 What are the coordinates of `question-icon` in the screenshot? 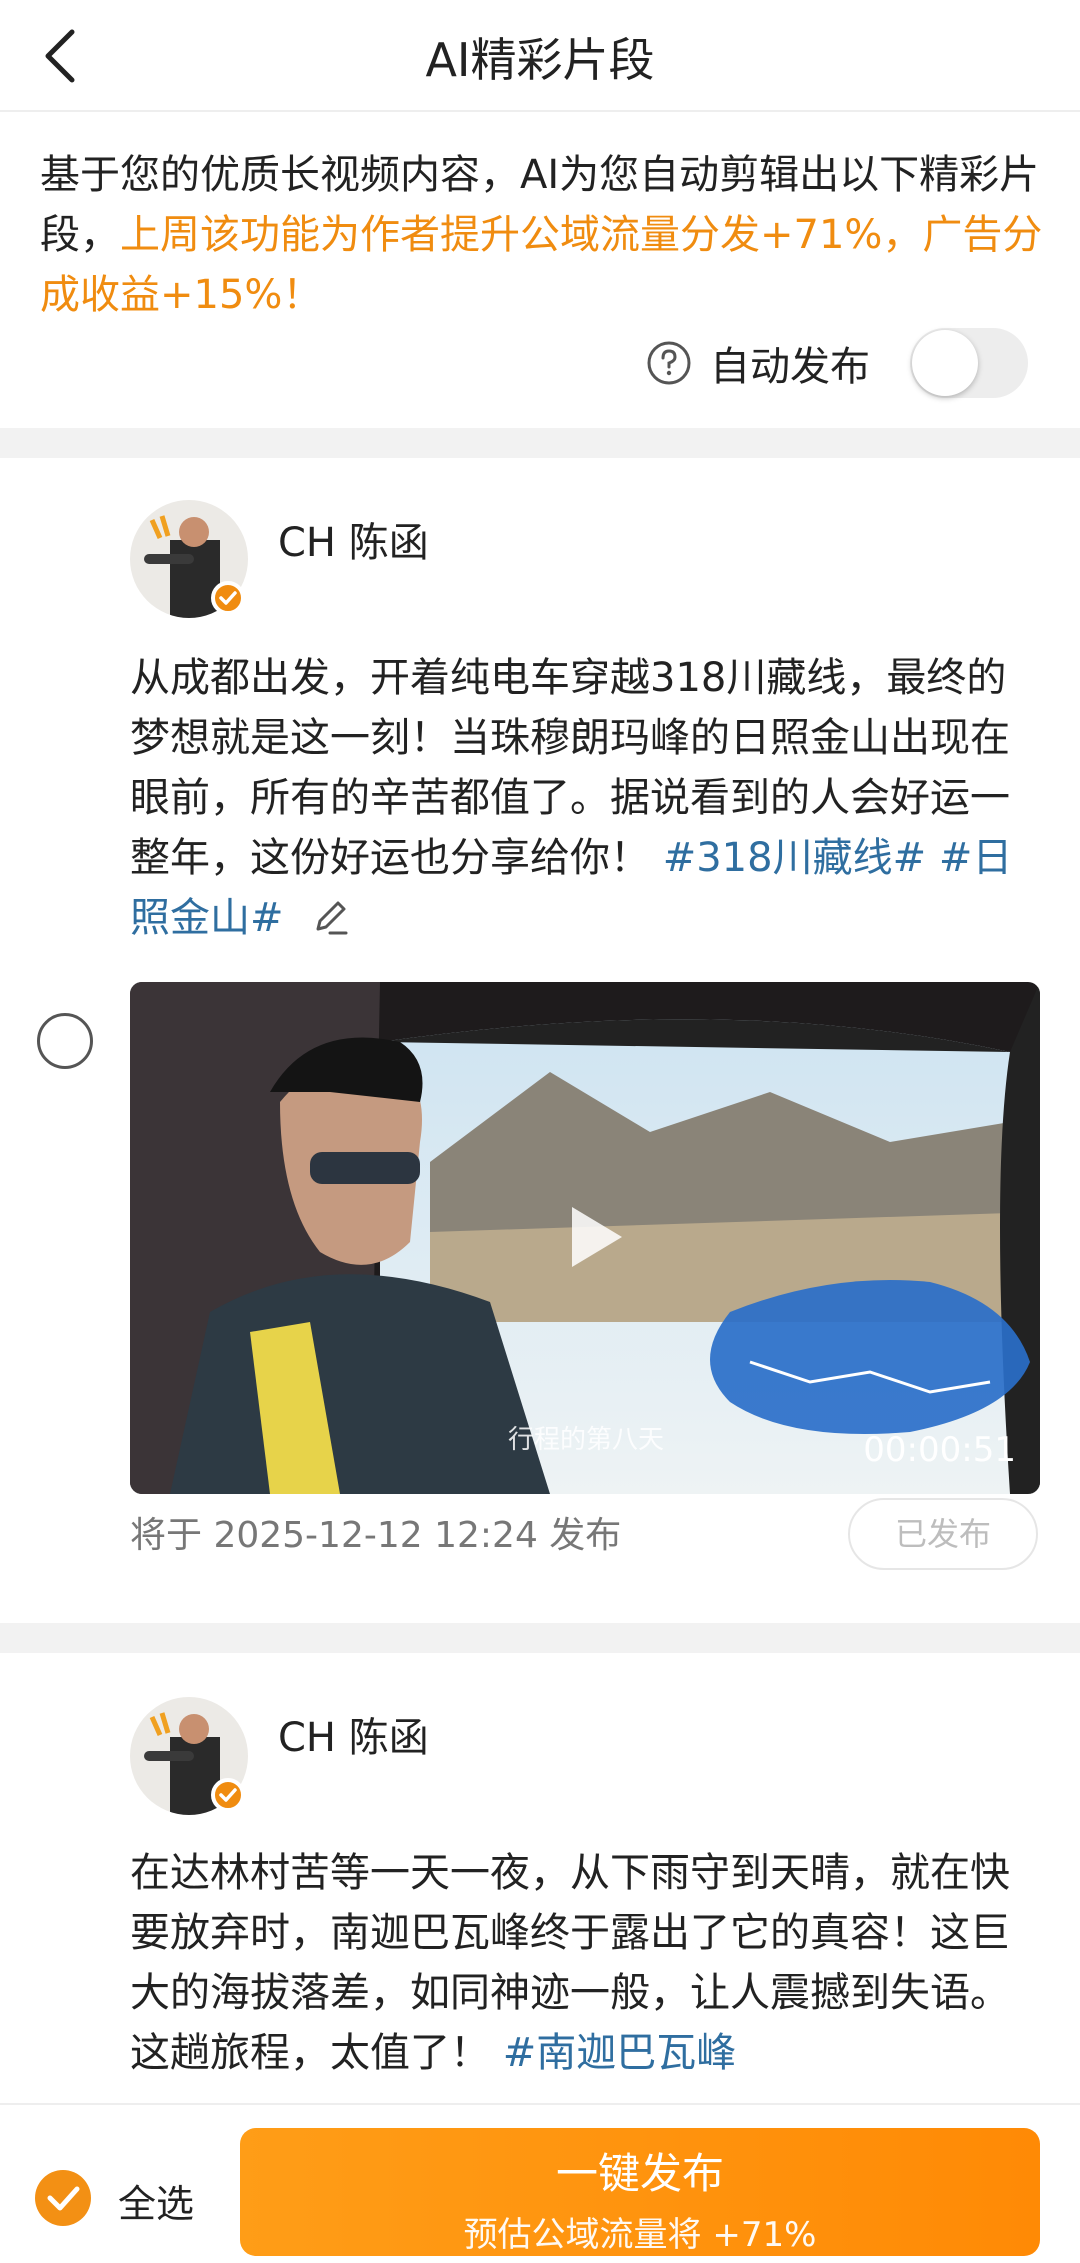 It's located at (669, 363).